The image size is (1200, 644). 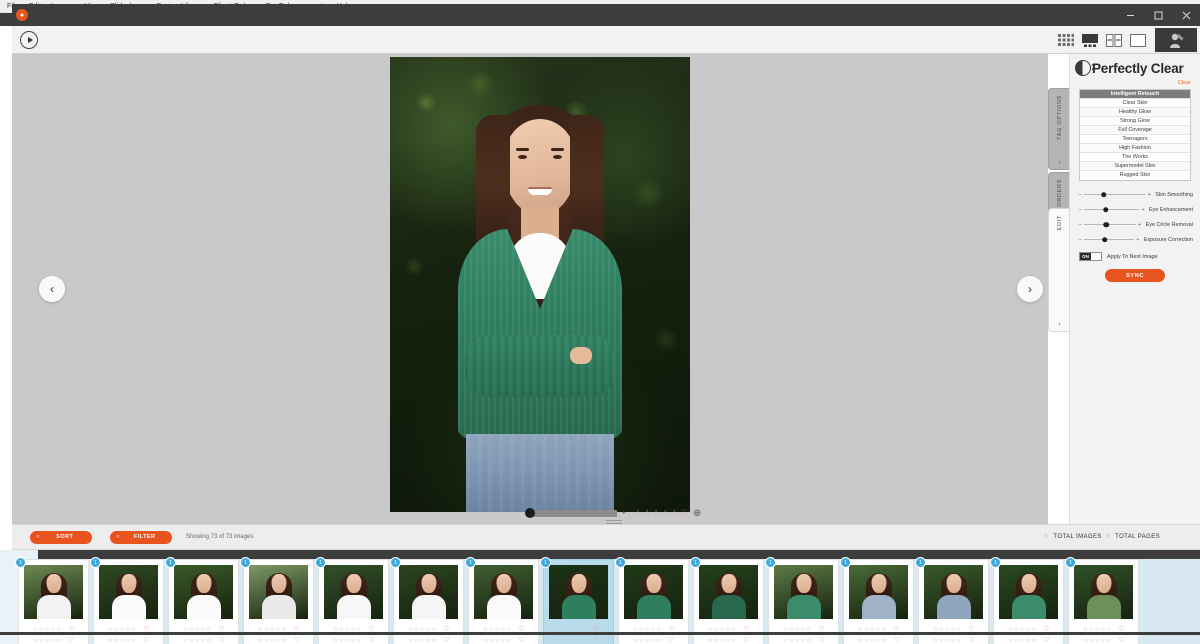 I want to click on slider-knob-eye-circle-removal, so click(x=1106, y=224).